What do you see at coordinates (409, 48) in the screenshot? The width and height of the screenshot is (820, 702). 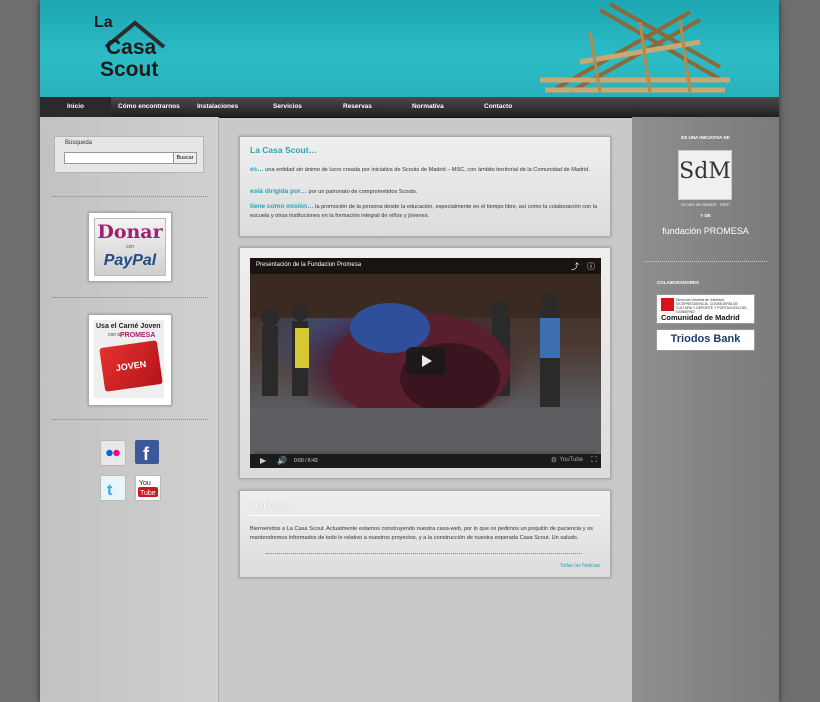 I see `header: La Casa Scout` at bounding box center [409, 48].